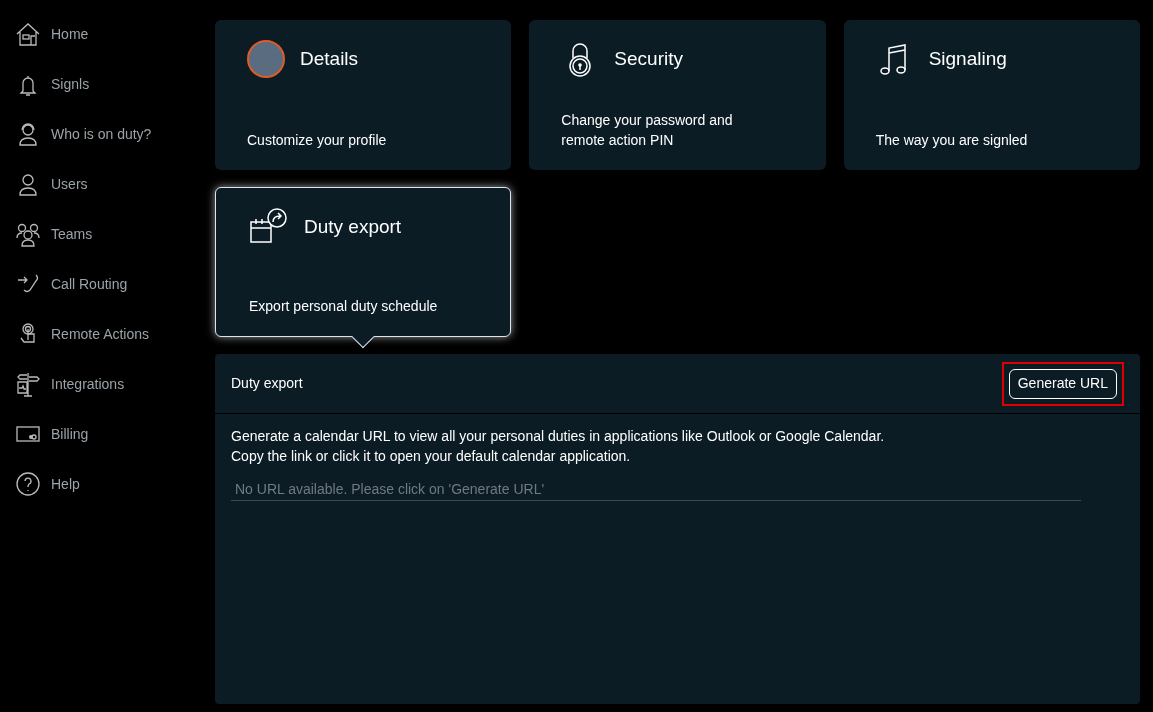 The width and height of the screenshot is (1153, 712). What do you see at coordinates (47, 484) in the screenshot?
I see `sidebar-item: Help` at bounding box center [47, 484].